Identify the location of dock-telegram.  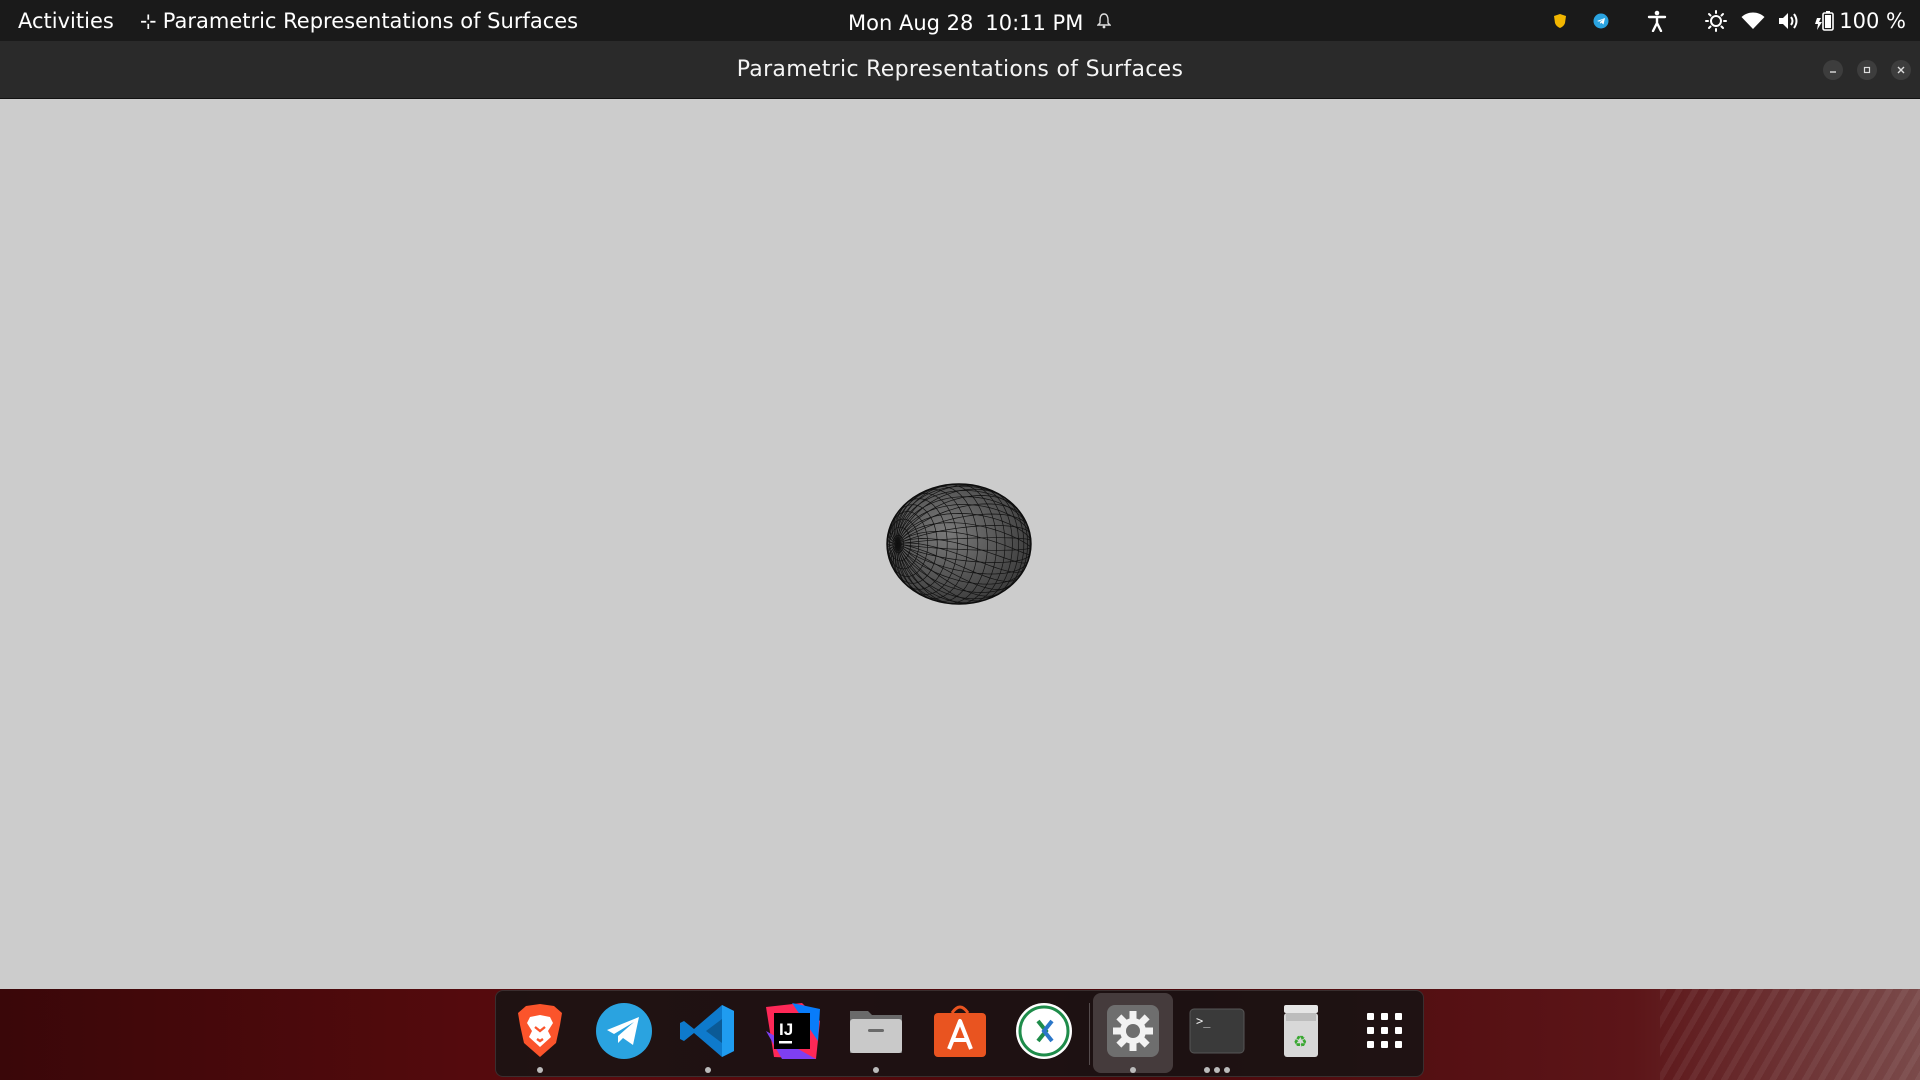
(624, 1033).